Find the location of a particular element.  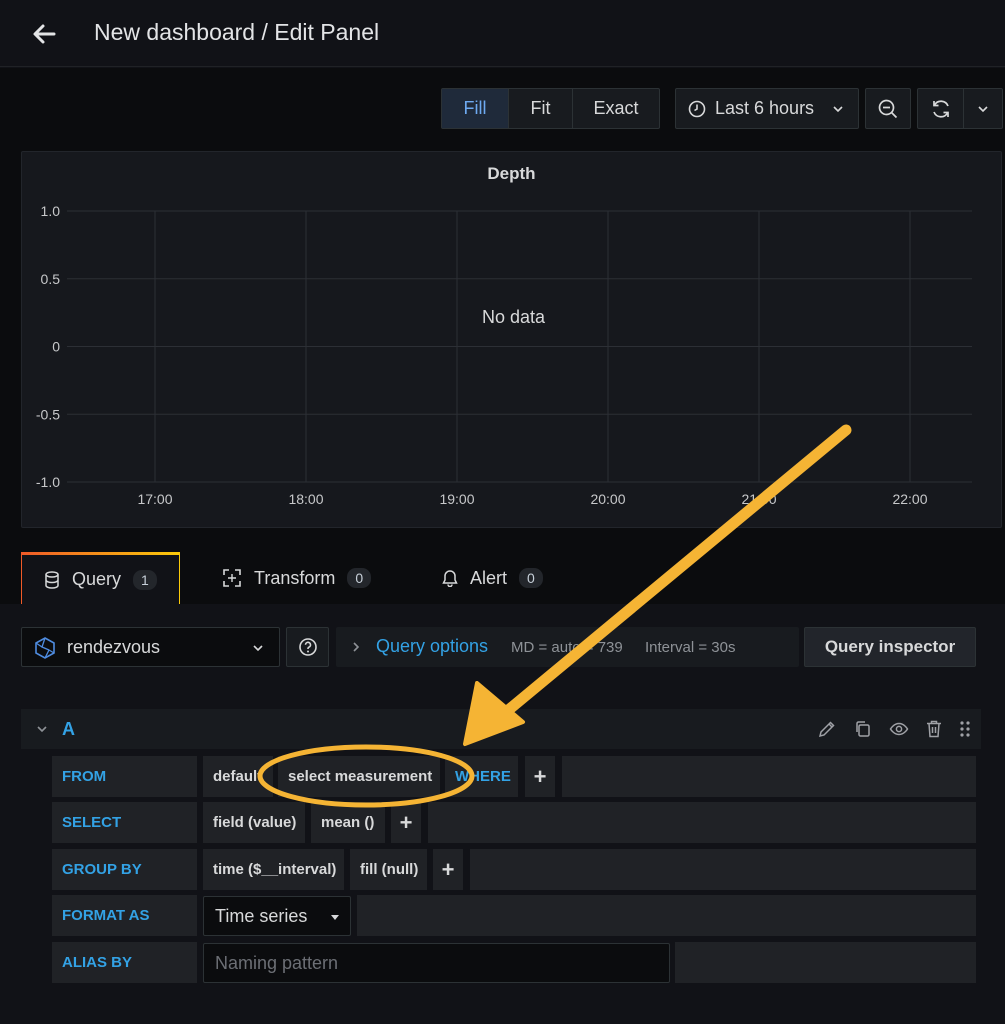

y-tick-label: 0.5 is located at coordinates (51, 279).